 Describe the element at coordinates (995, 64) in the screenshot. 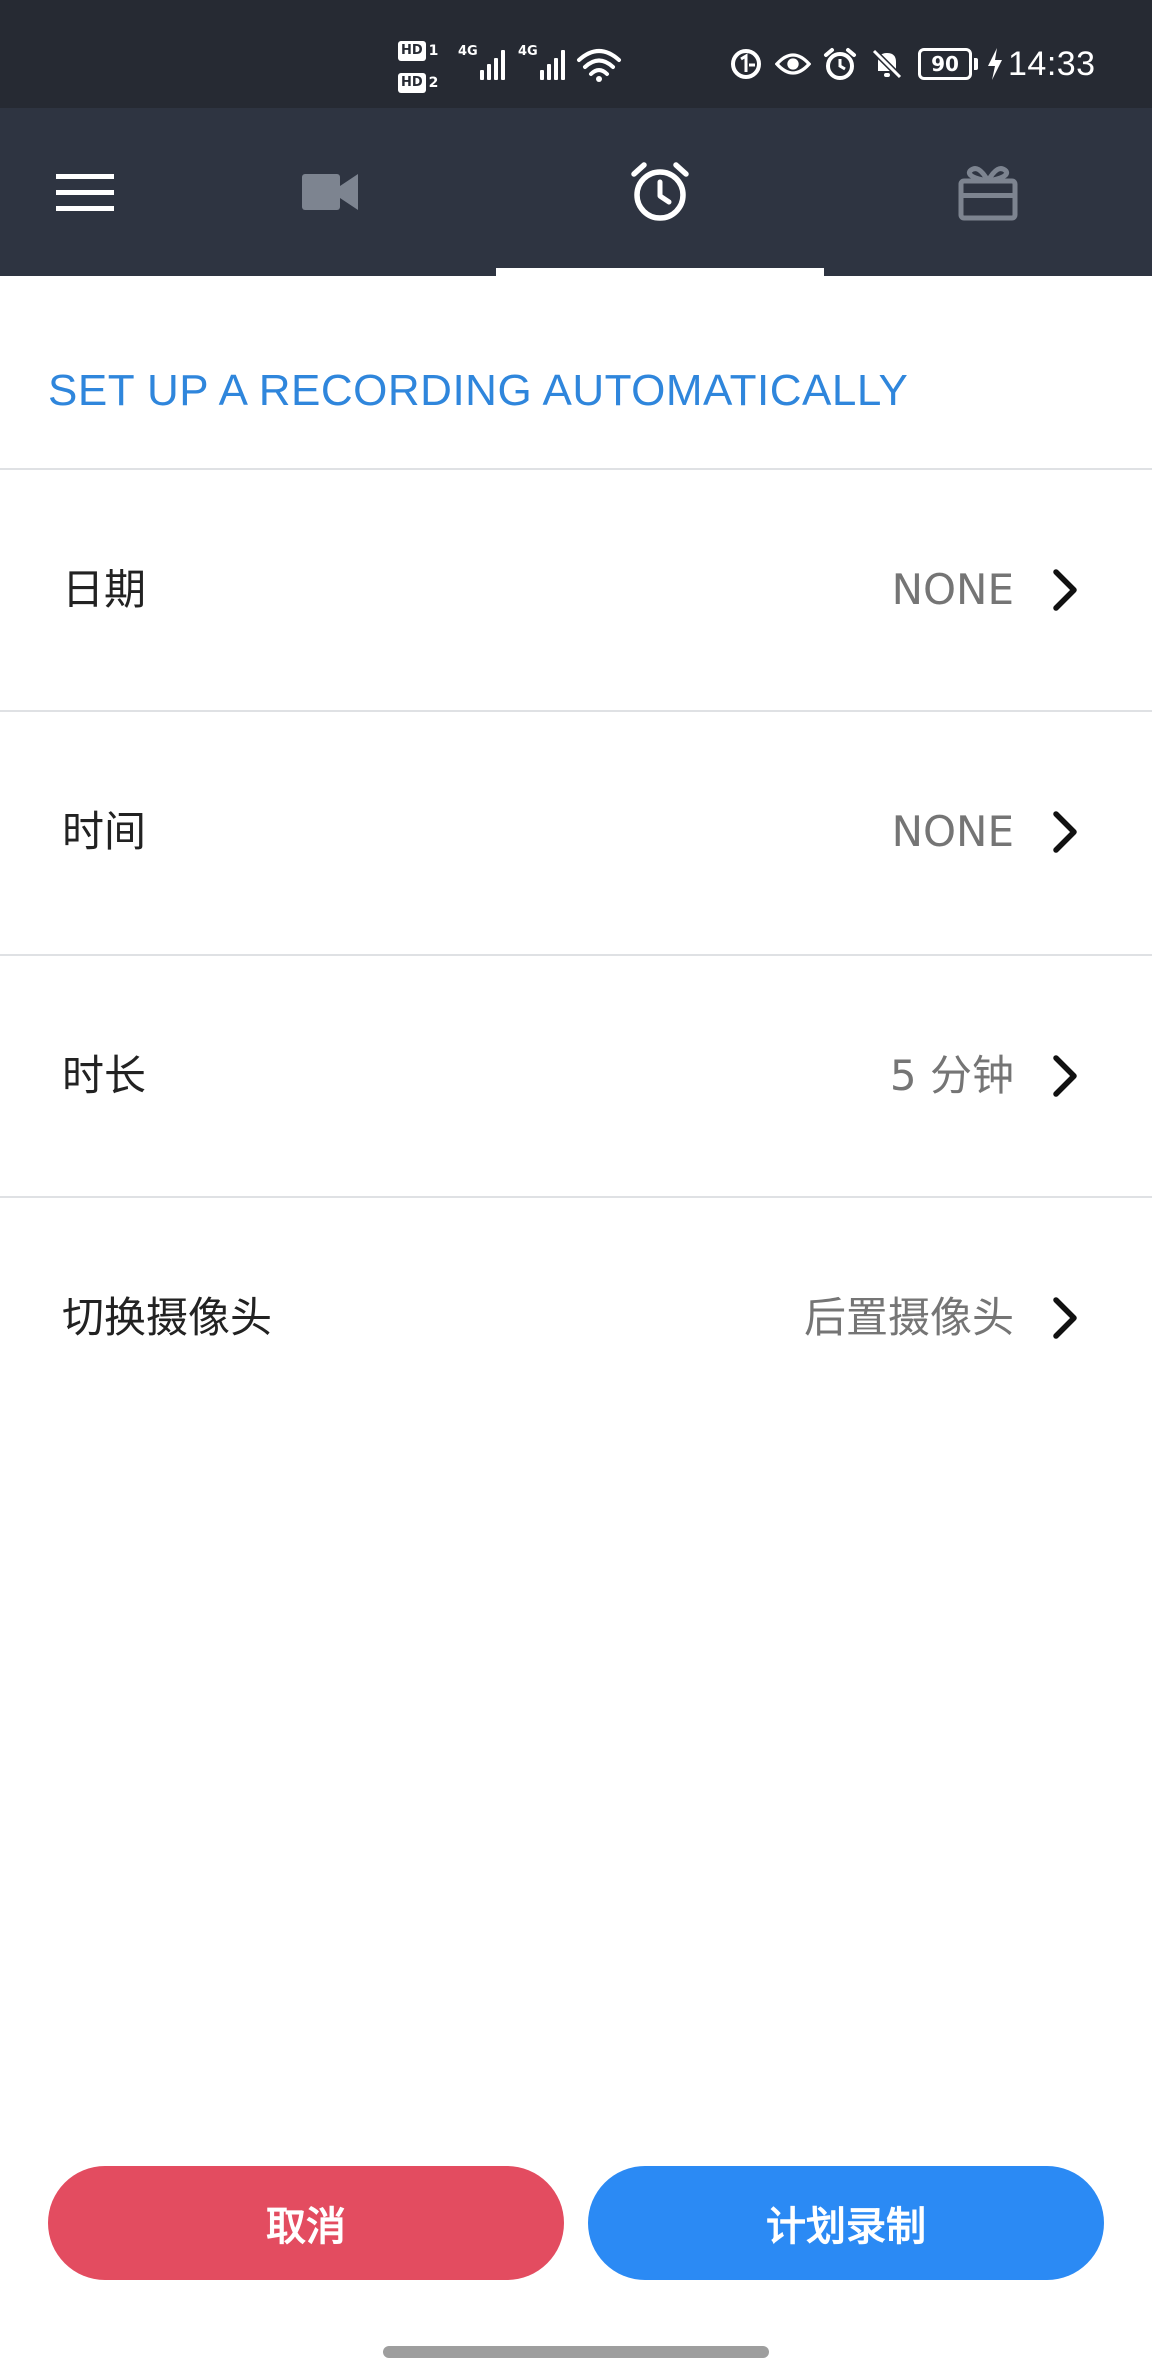

I see `charging-icon` at that location.